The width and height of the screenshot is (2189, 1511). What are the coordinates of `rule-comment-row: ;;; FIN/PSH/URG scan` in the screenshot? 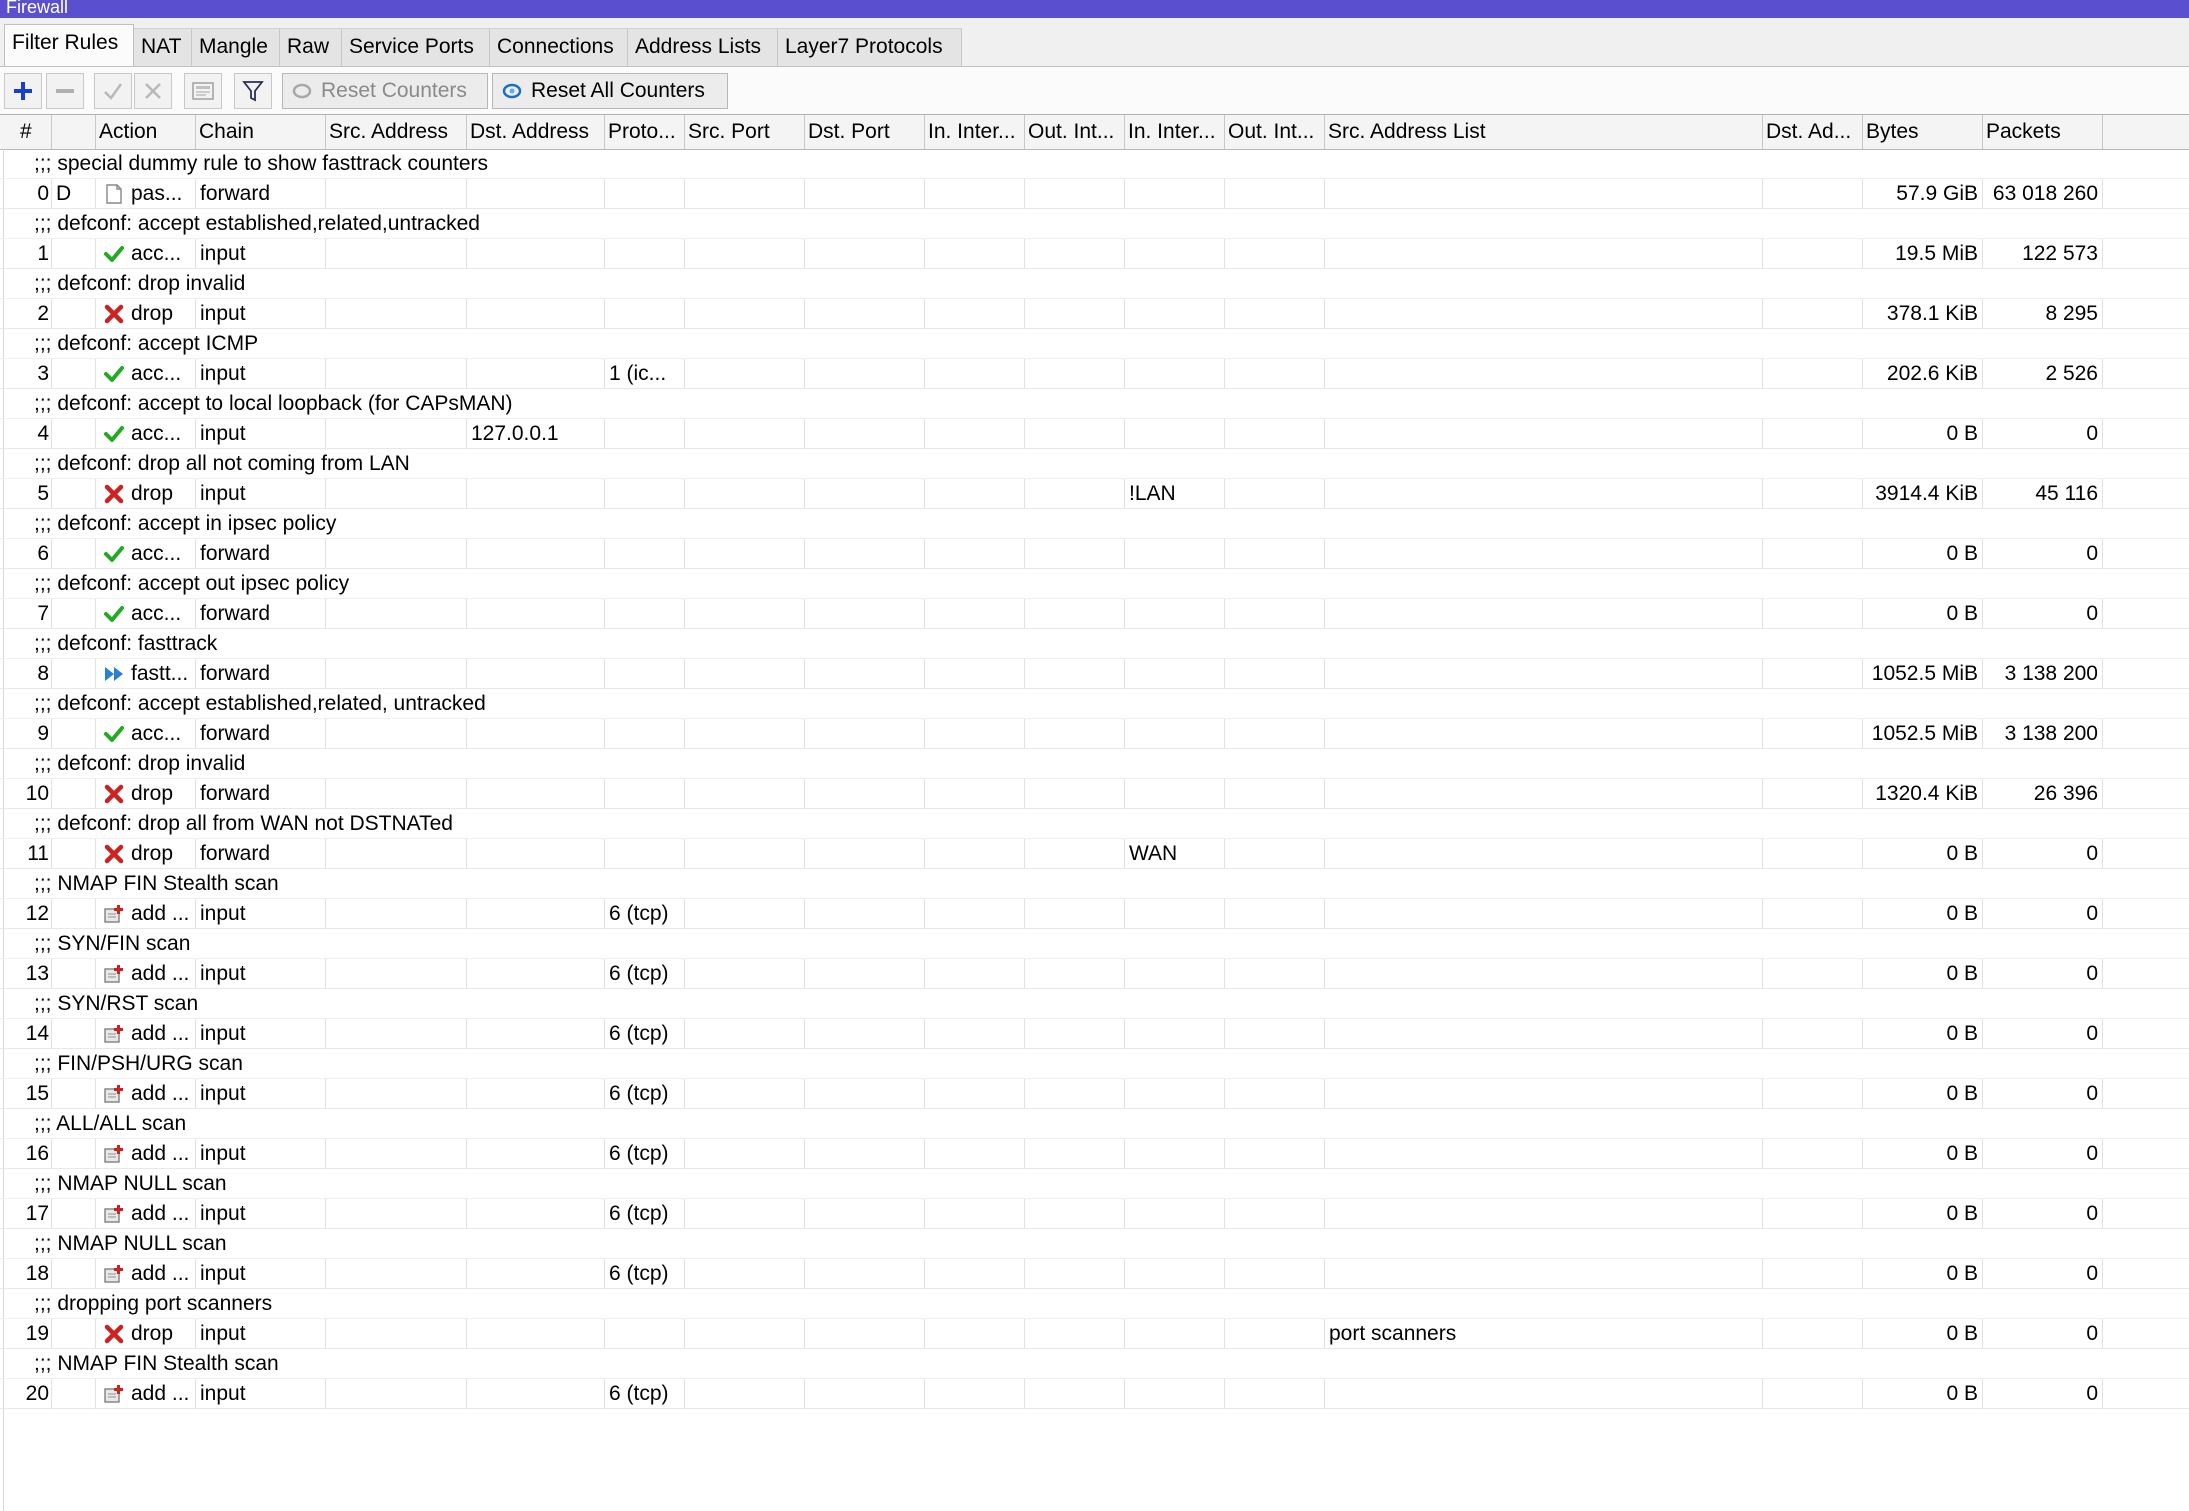 It's located at (1094, 1064).